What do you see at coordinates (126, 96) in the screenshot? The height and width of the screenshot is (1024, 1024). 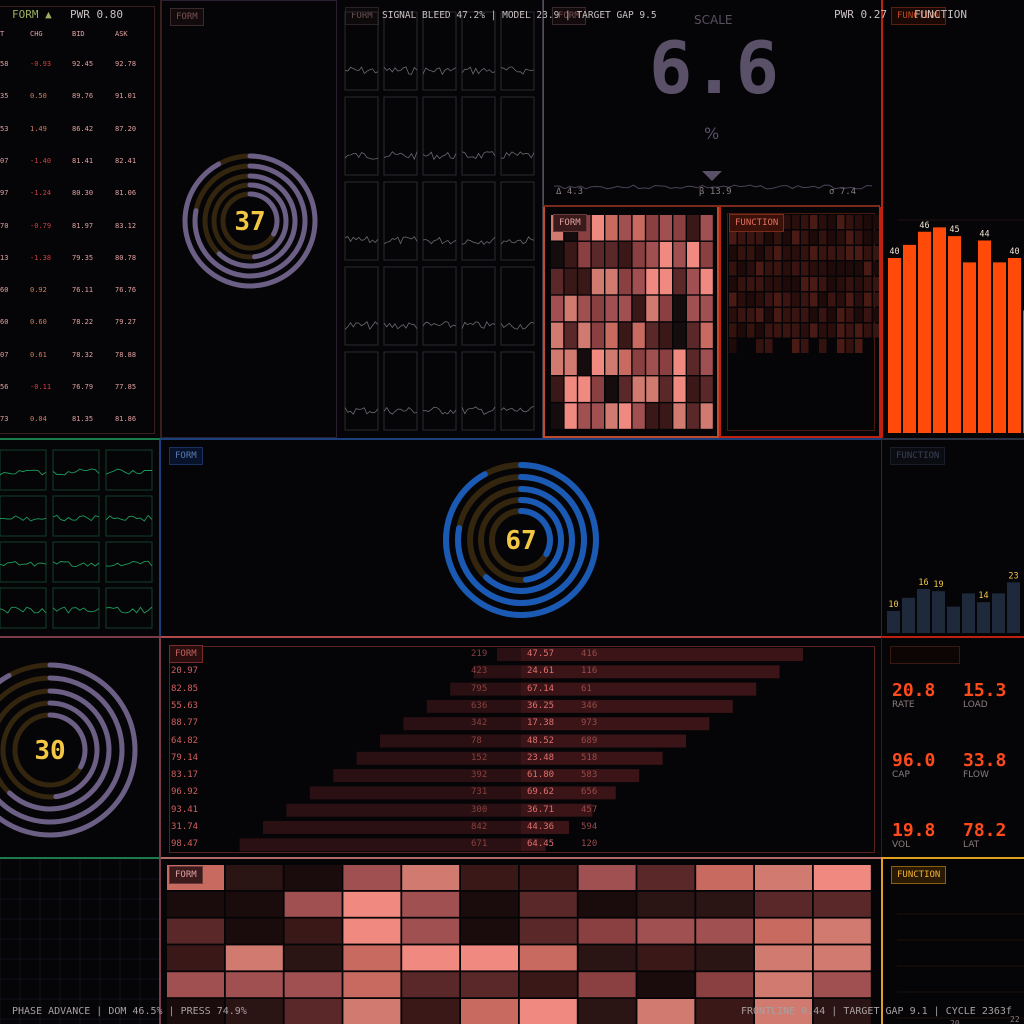 I see `ticker-cell: 91.01` at bounding box center [126, 96].